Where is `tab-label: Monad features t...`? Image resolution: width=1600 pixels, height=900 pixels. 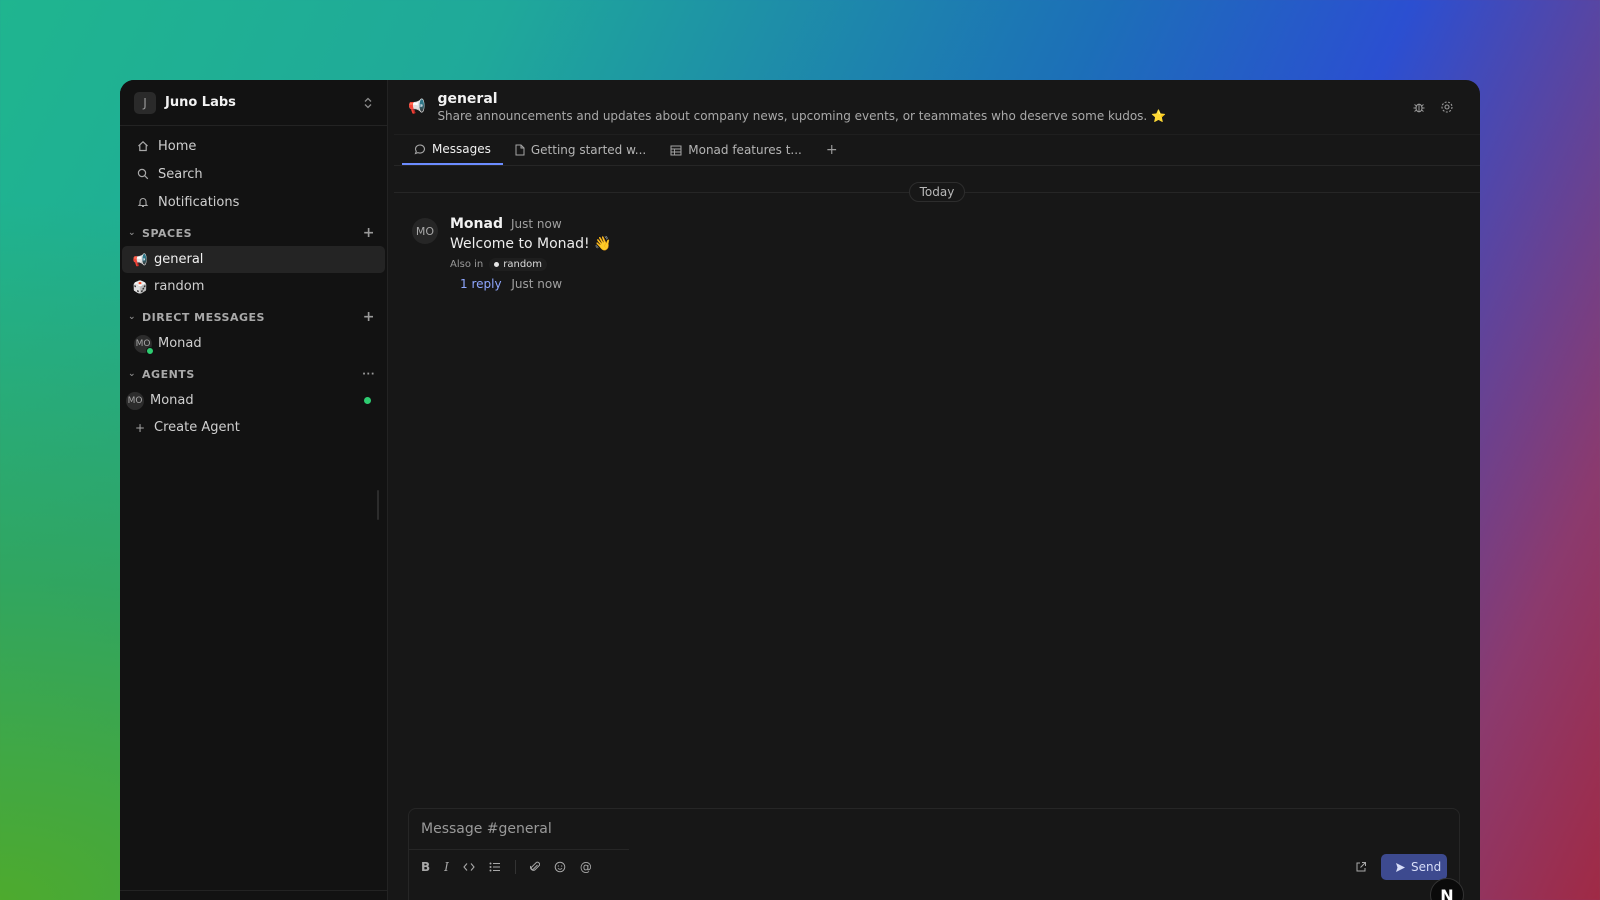
tab-label: Monad features t... is located at coordinates (745, 150).